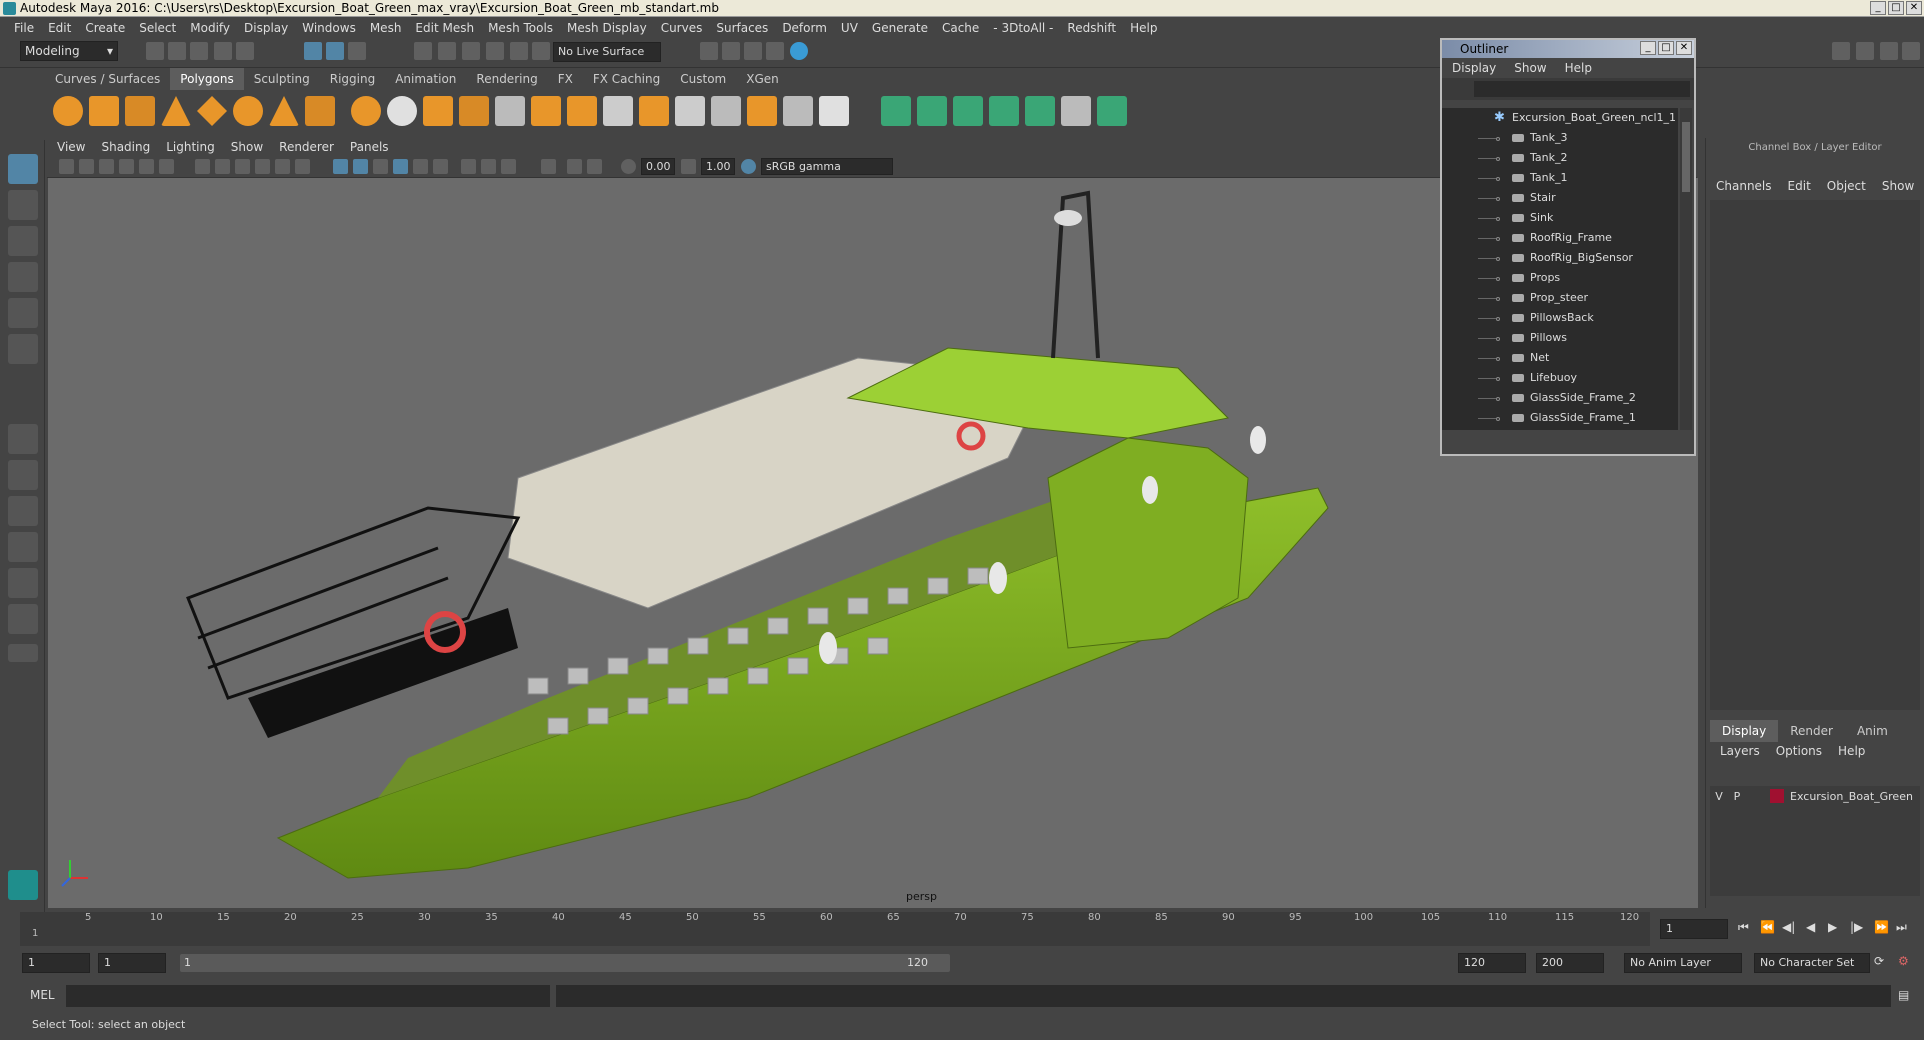 The image size is (1924, 1040). I want to click on merge-icon, so click(762, 111).